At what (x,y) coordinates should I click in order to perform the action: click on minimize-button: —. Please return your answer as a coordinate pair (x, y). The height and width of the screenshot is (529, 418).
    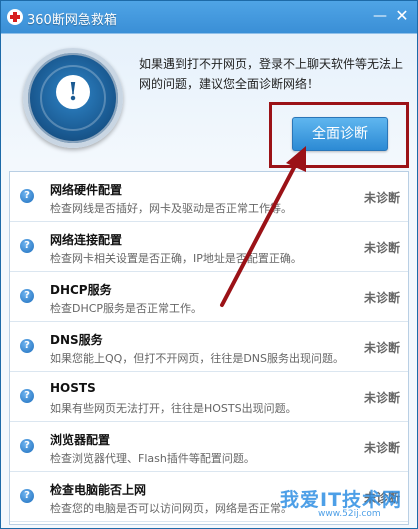
    Looking at the image, I should click on (380, 16).